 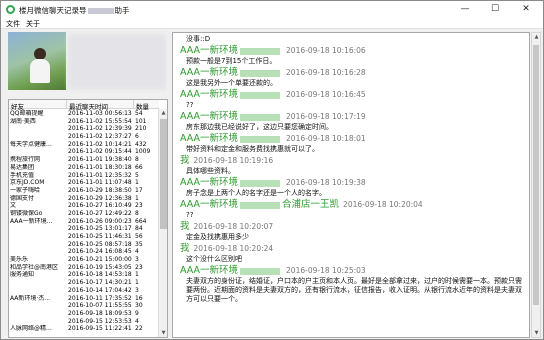 What do you see at coordinates (33, 24) in the screenshot?
I see `menu-about: 关于` at bounding box center [33, 24].